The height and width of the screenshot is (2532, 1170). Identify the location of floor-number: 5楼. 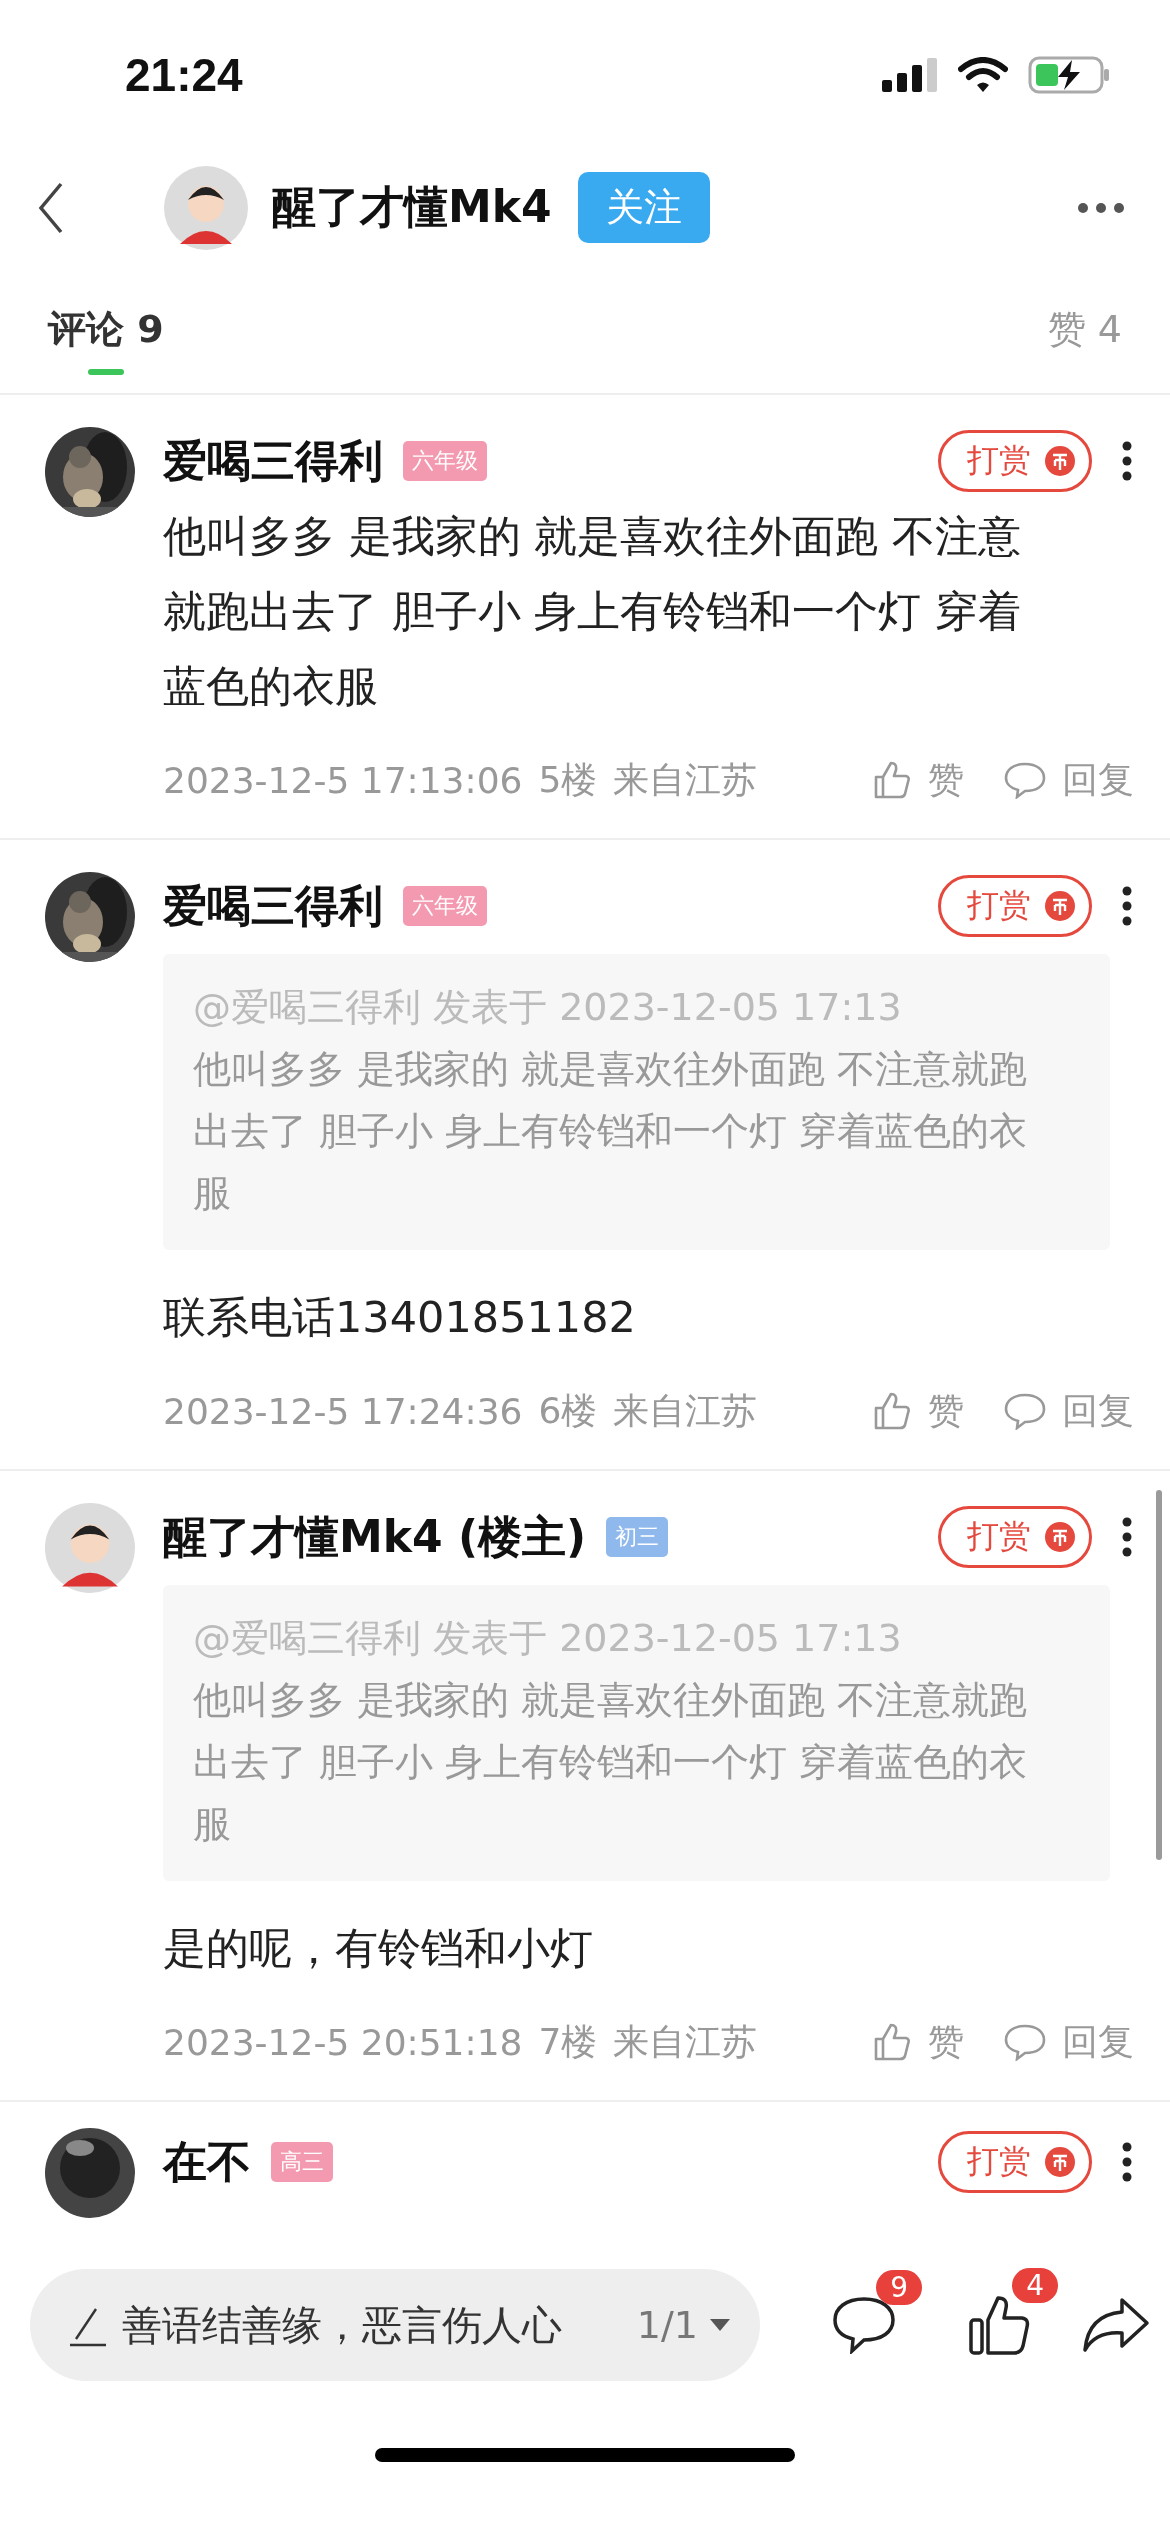
(568, 779).